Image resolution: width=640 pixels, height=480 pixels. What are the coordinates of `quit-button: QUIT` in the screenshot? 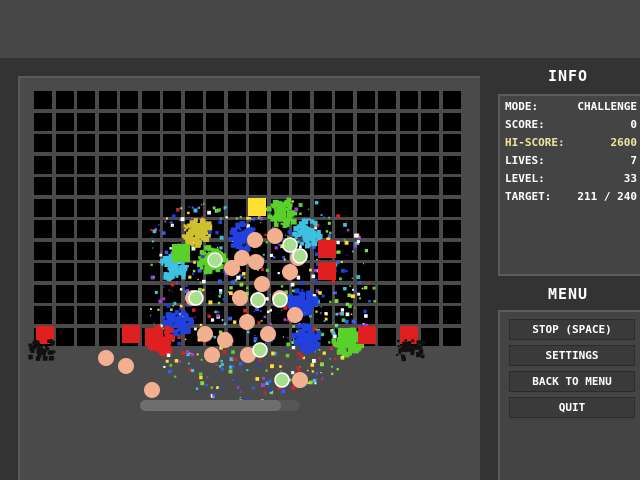 It's located at (572, 407).